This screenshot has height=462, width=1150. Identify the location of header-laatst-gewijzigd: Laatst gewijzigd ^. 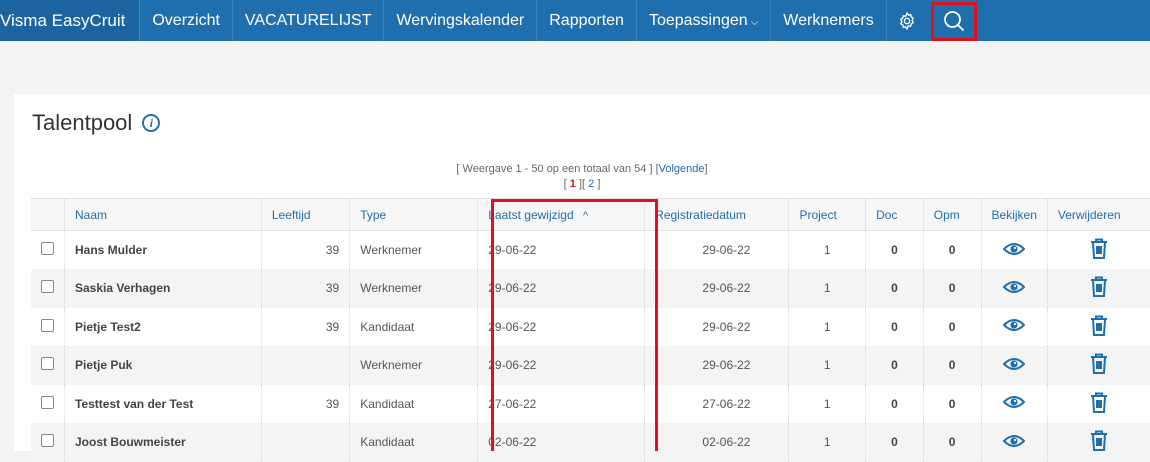
(561, 214).